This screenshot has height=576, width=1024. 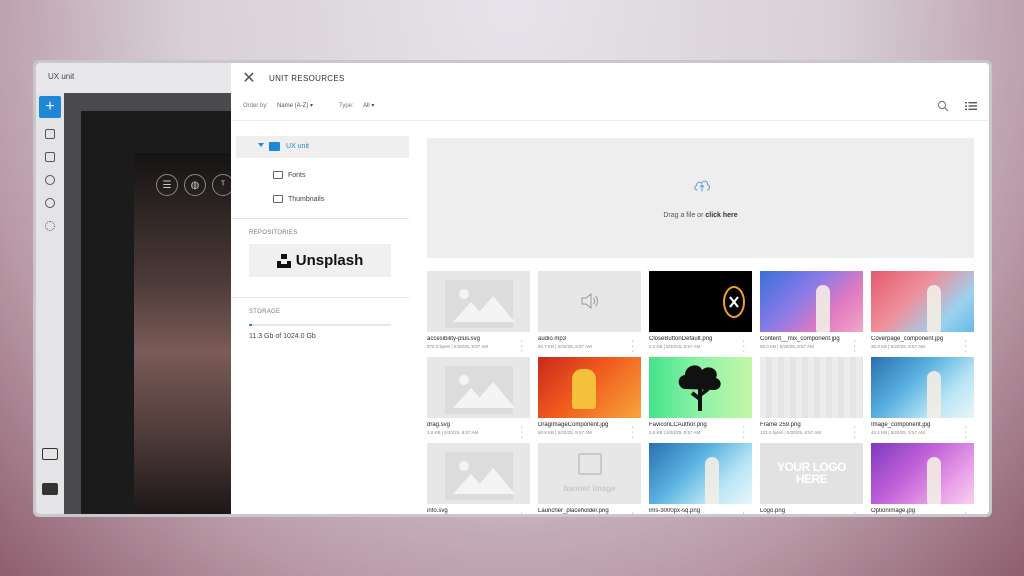 I want to click on image-icon, so click(x=50, y=157).